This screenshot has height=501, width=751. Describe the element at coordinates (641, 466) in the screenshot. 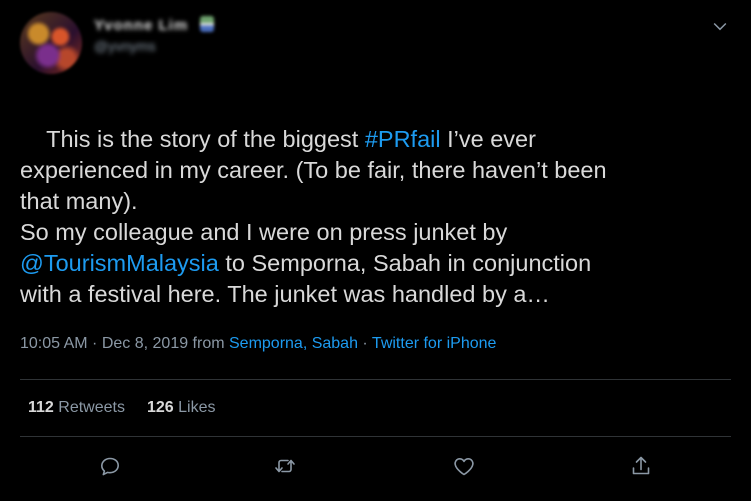

I see `share-icon` at that location.